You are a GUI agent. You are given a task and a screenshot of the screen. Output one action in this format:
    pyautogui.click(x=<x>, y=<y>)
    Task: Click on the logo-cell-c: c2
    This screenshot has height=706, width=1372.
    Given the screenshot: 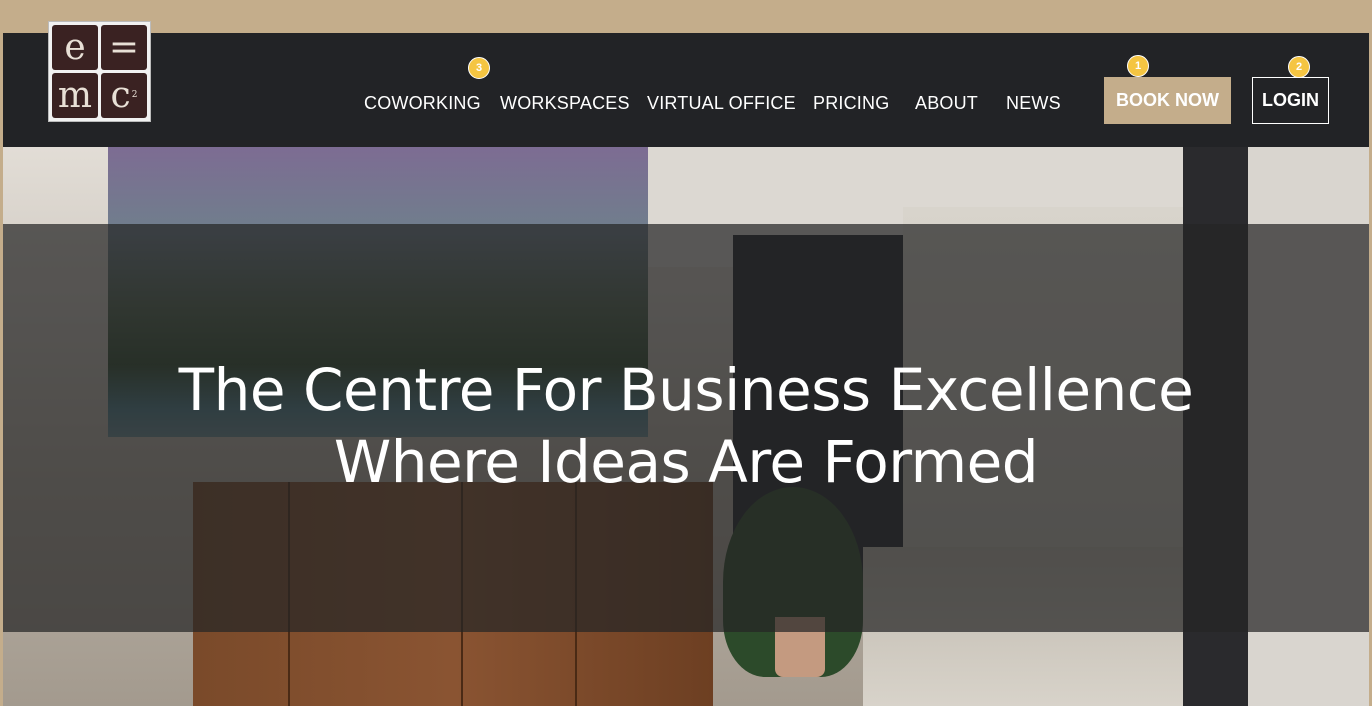 What is the action you would take?
    pyautogui.click(x=124, y=95)
    